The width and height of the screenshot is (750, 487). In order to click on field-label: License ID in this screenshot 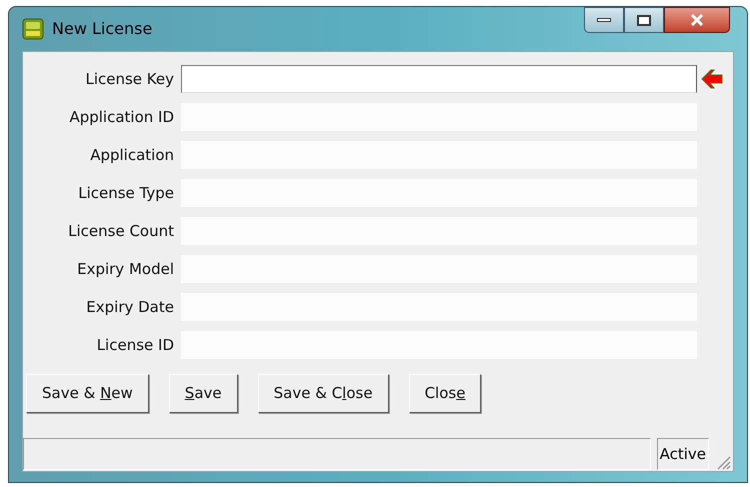, I will do `click(135, 345)`.